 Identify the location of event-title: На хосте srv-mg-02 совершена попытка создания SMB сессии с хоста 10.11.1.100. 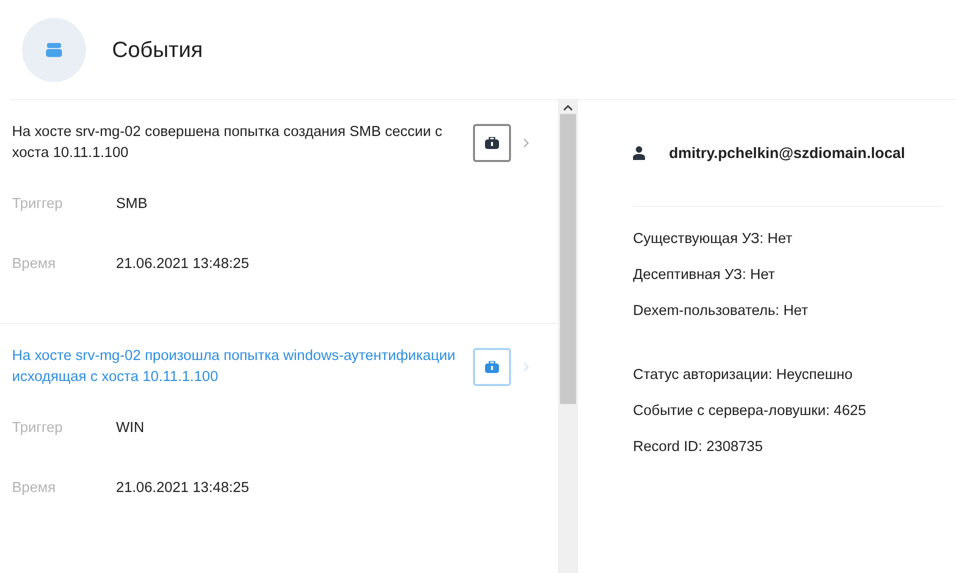
(234, 143).